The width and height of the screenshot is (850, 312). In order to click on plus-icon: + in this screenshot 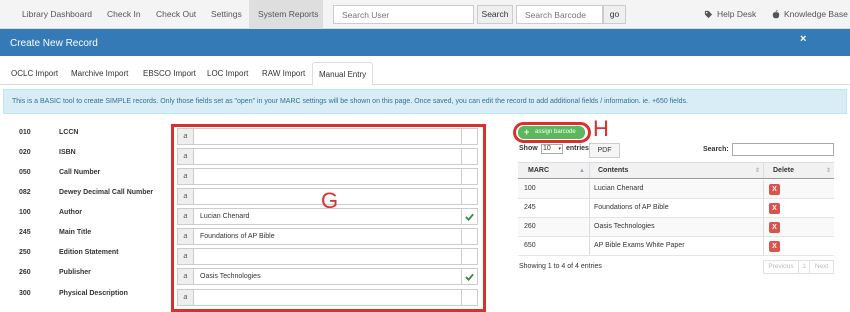, I will do `click(527, 132)`.